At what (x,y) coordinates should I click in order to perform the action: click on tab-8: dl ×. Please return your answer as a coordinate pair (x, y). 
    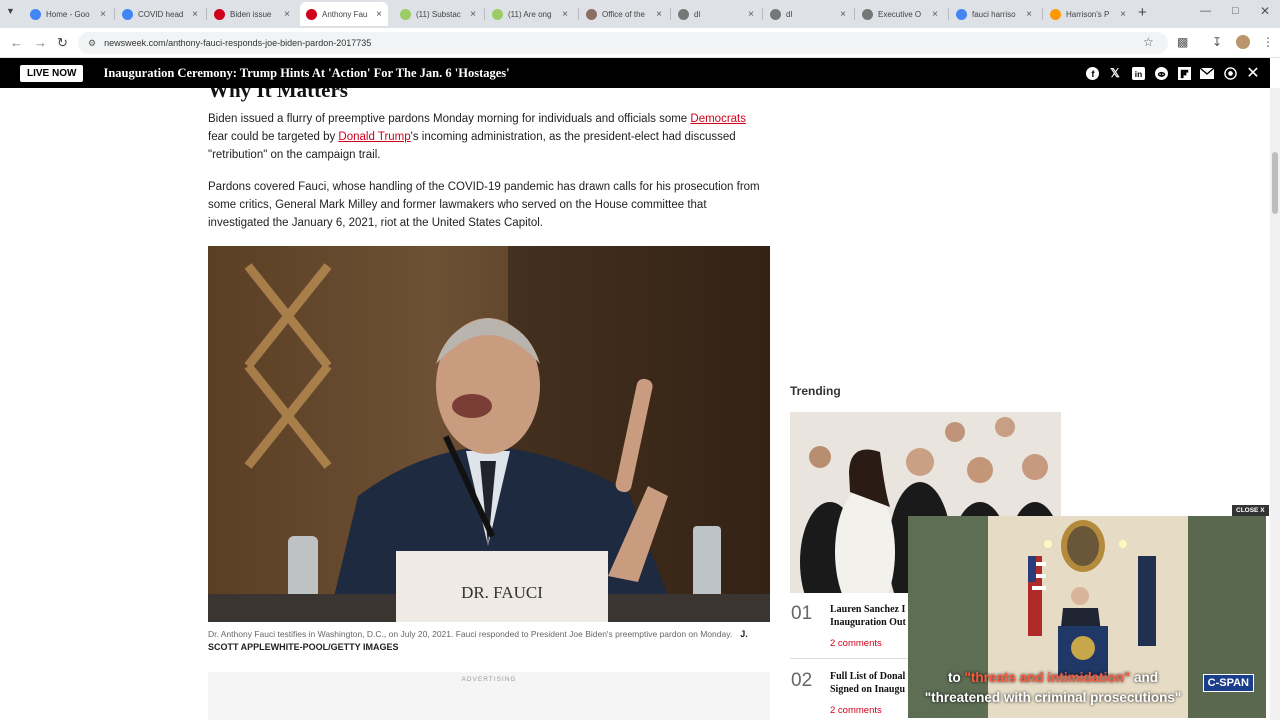
    Looking at the image, I should click on (716, 14).